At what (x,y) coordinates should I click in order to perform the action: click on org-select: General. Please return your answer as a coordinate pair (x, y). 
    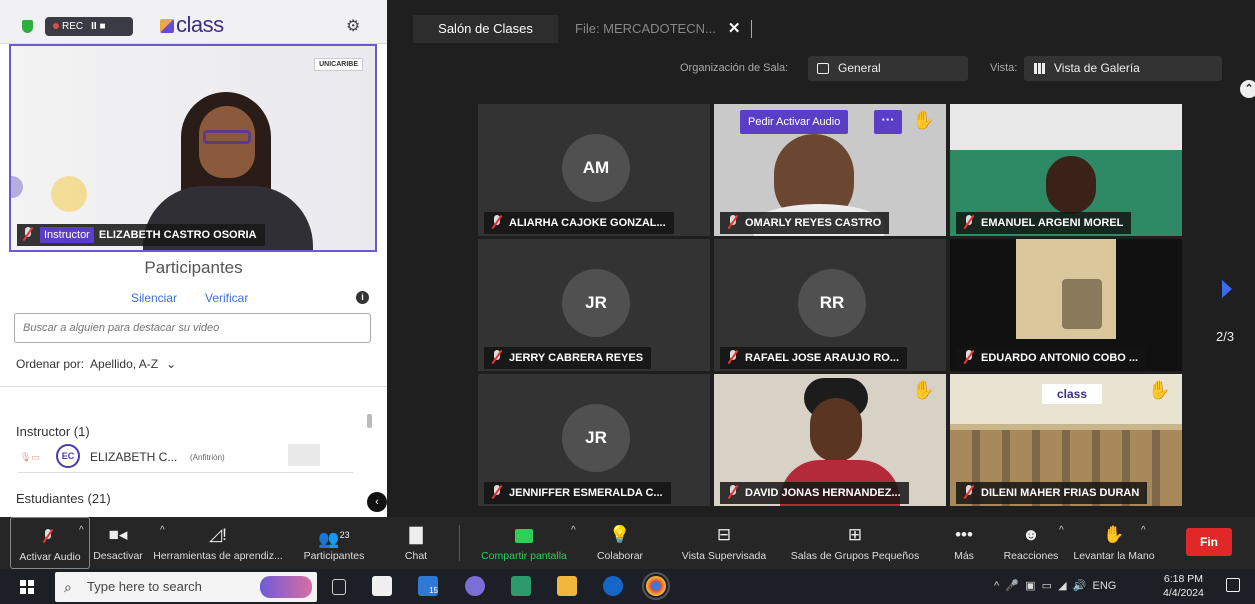
    Looking at the image, I should click on (888, 68).